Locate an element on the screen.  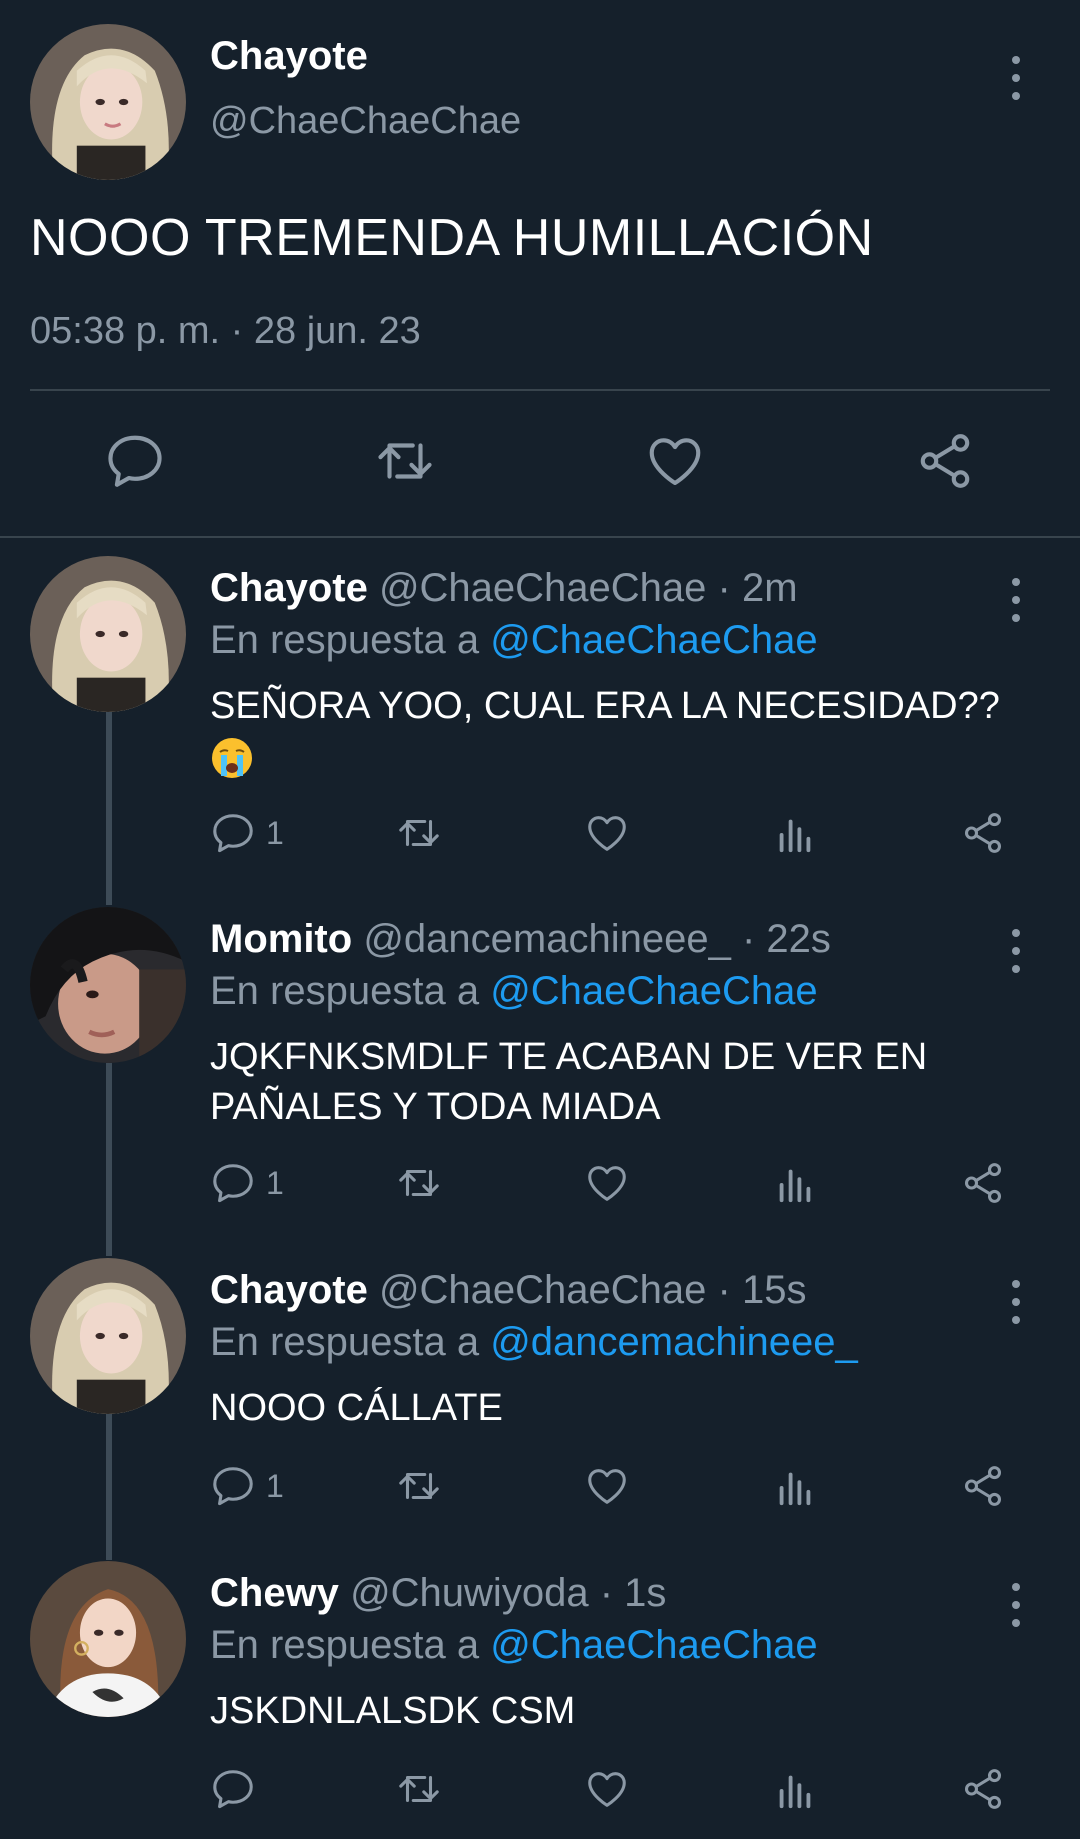
reply-header: Chayote @ChaeChaeChae · 15s is located at coordinates (508, 1290).